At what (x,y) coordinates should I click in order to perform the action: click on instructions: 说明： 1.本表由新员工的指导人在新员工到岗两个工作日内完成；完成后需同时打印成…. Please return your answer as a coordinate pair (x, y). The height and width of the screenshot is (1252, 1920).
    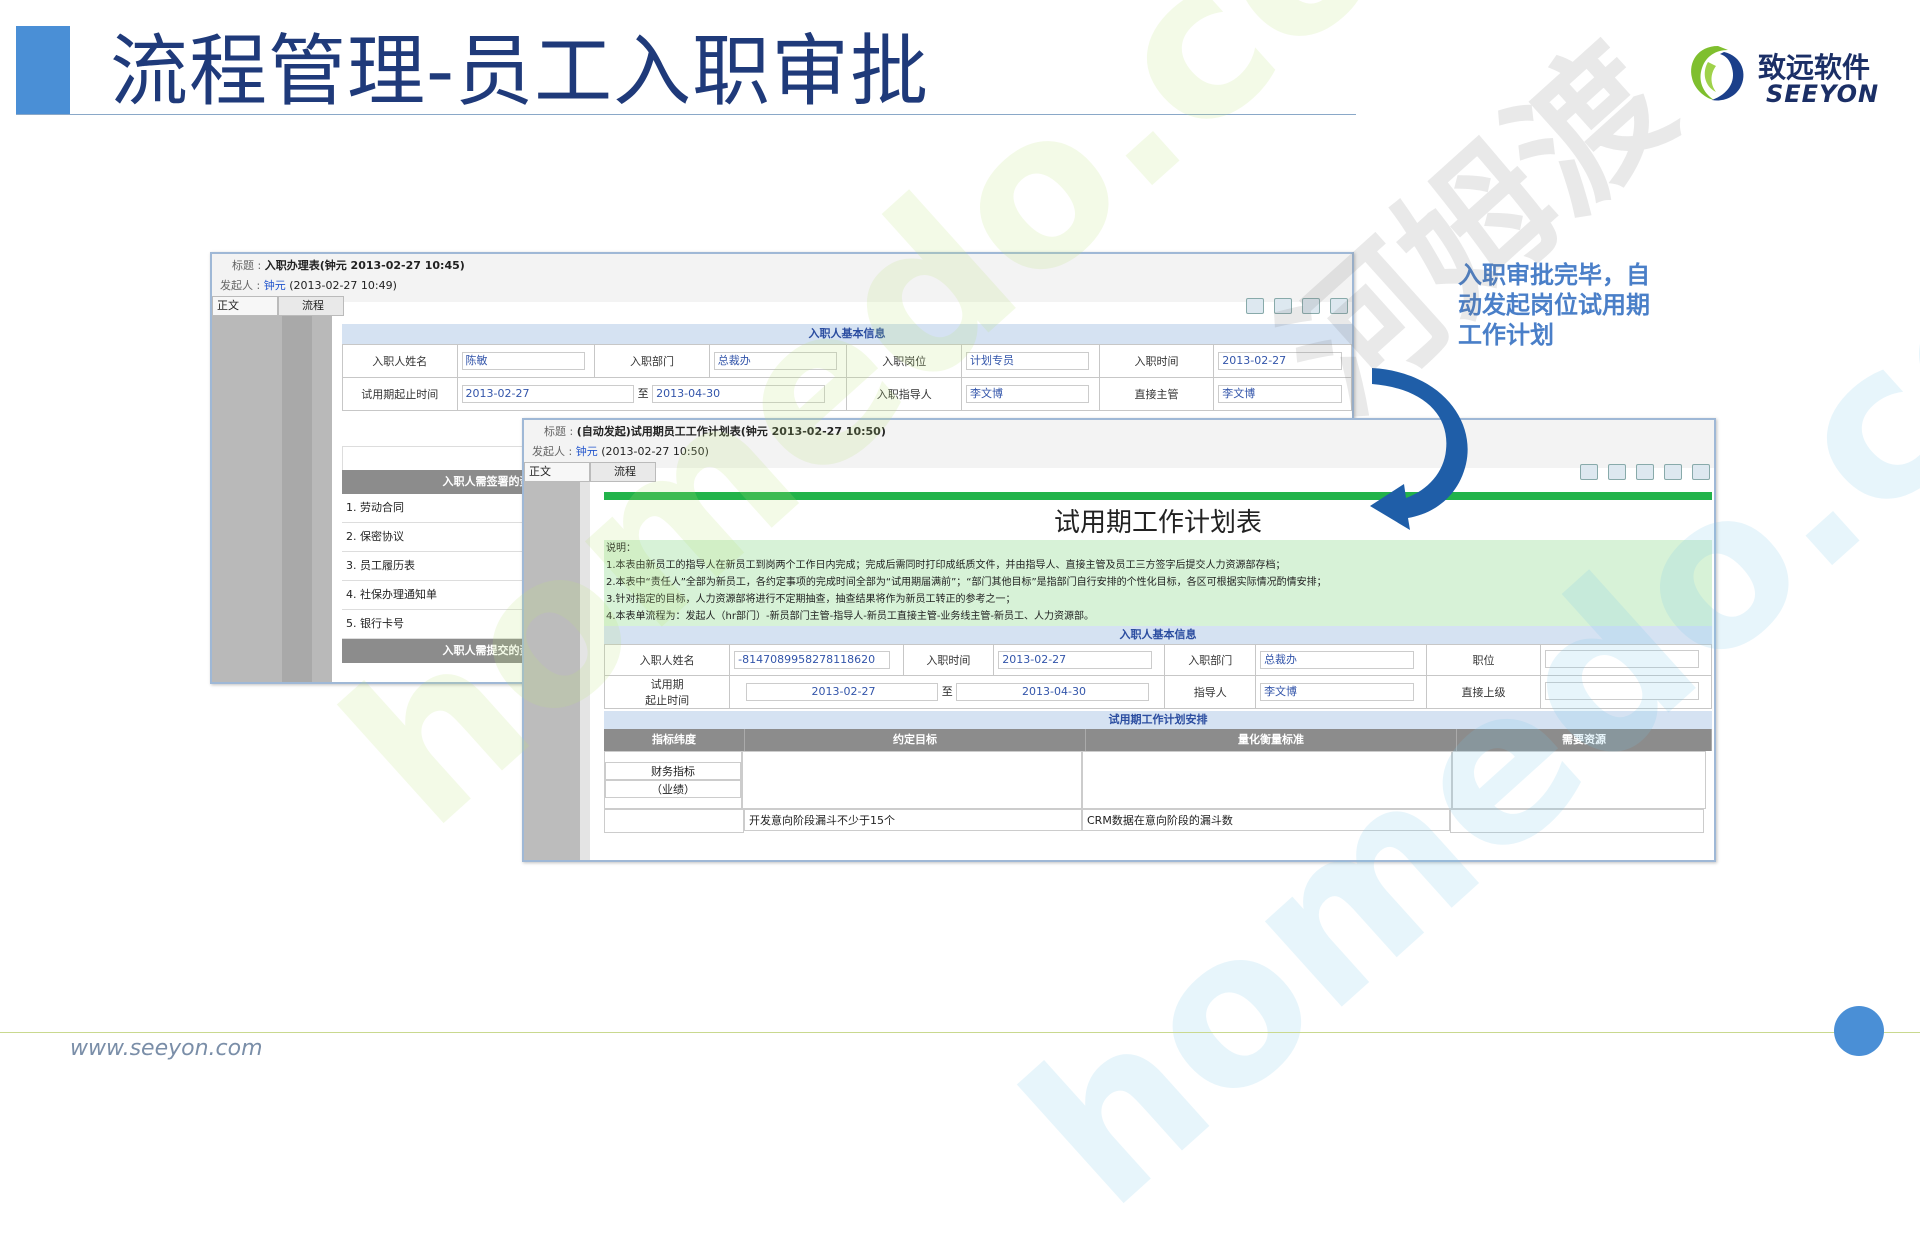
    Looking at the image, I should click on (1158, 585).